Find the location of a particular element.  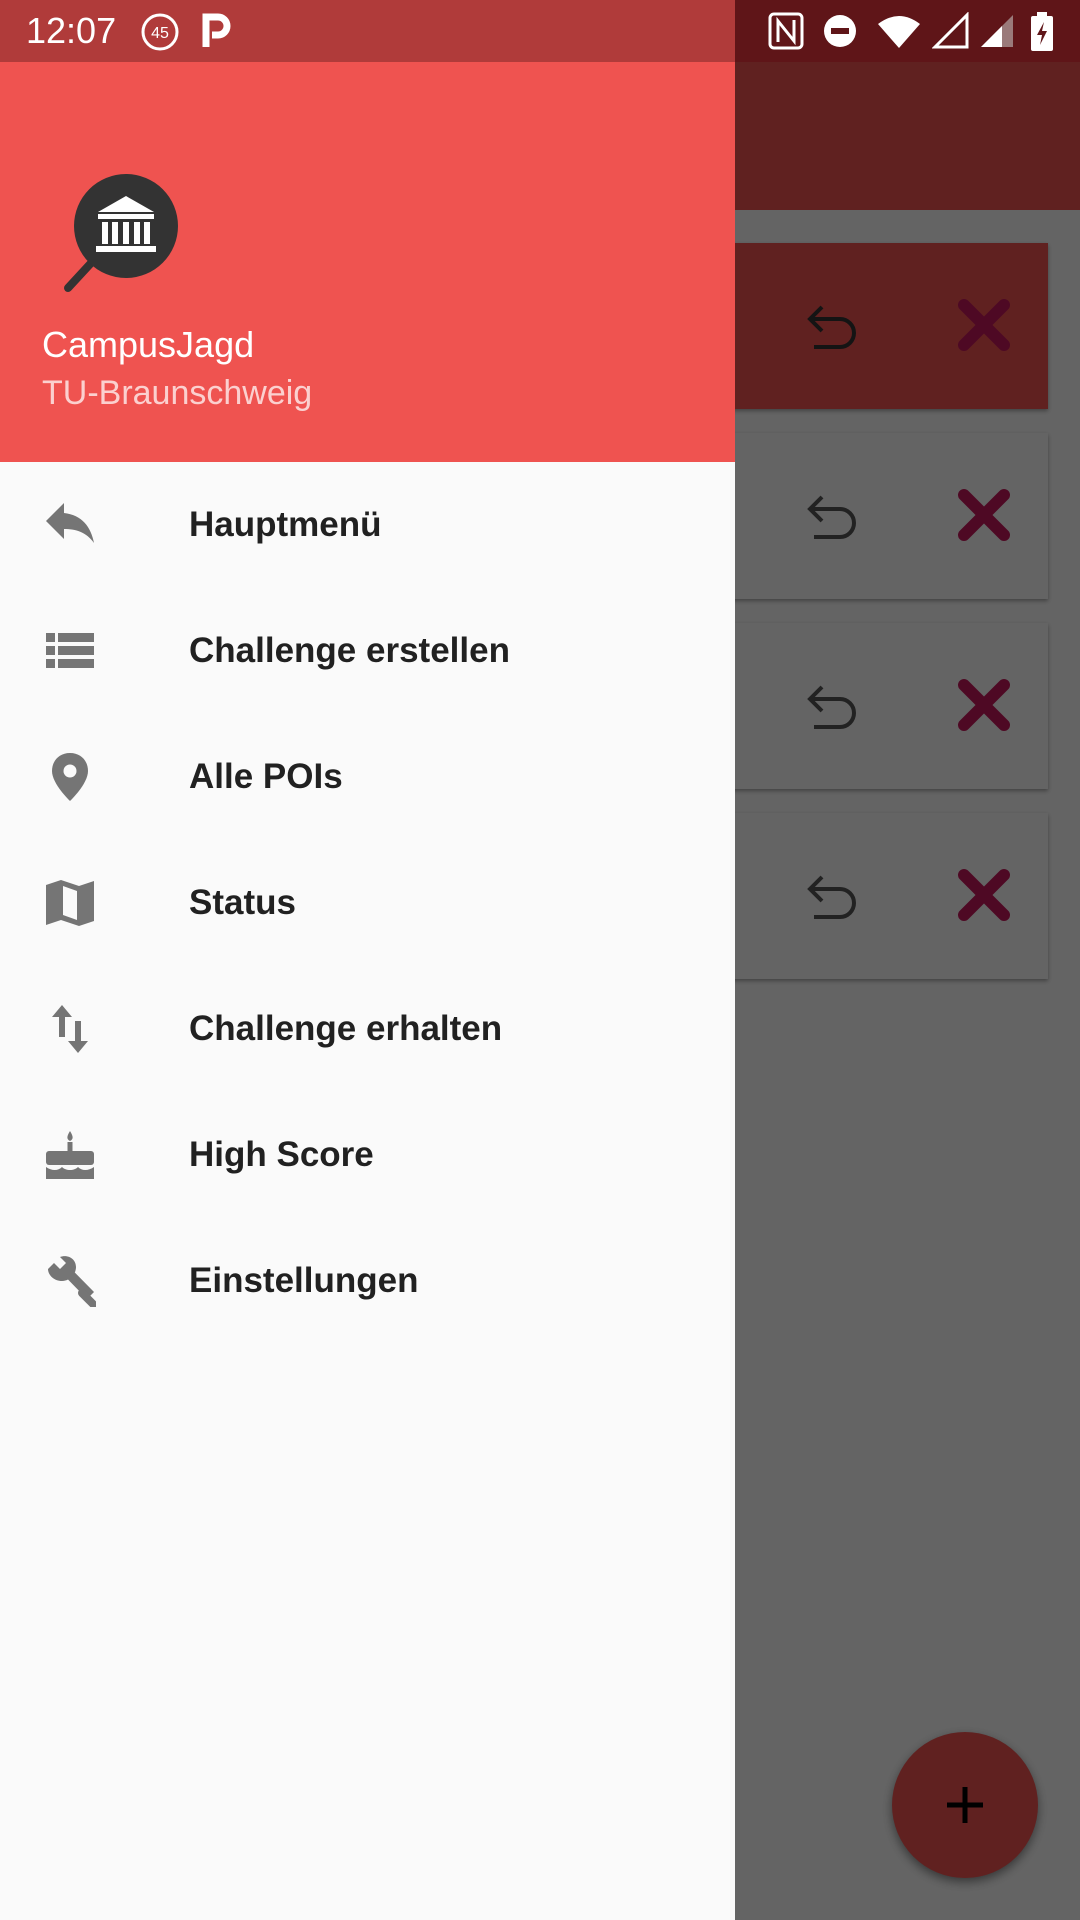

nfc-icon is located at coordinates (786, 31).